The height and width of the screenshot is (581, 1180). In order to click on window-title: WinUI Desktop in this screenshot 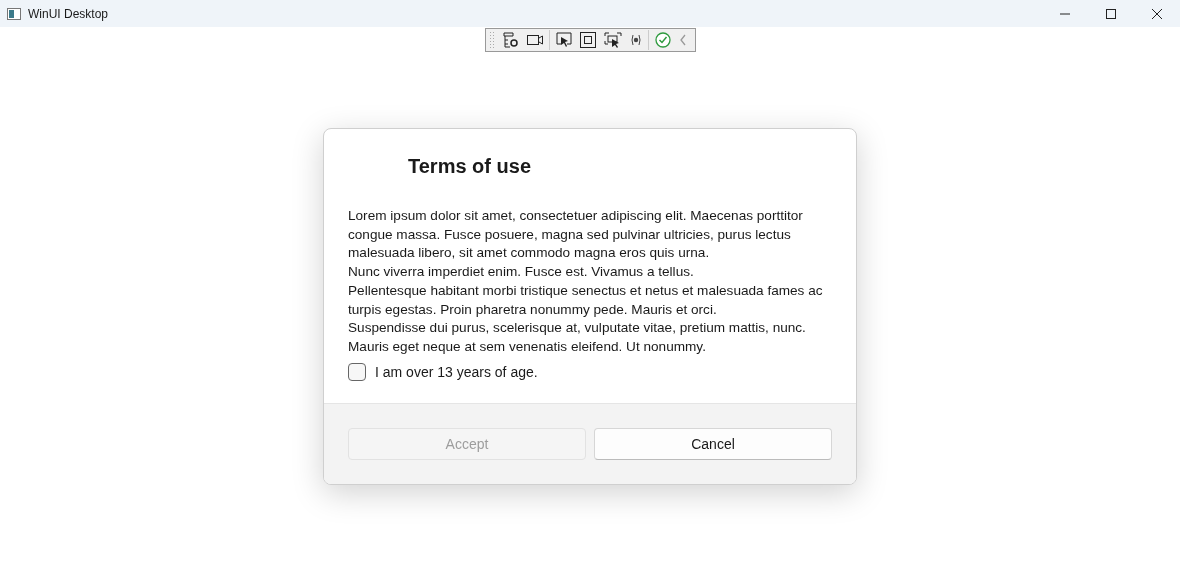, I will do `click(68, 13)`.